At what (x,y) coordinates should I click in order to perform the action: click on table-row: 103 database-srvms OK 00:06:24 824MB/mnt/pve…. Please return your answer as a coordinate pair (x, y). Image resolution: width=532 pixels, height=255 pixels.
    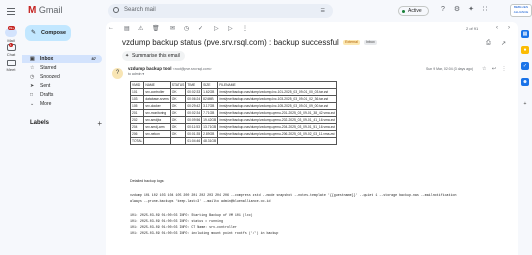
    Looking at the image, I should click on (233, 99).